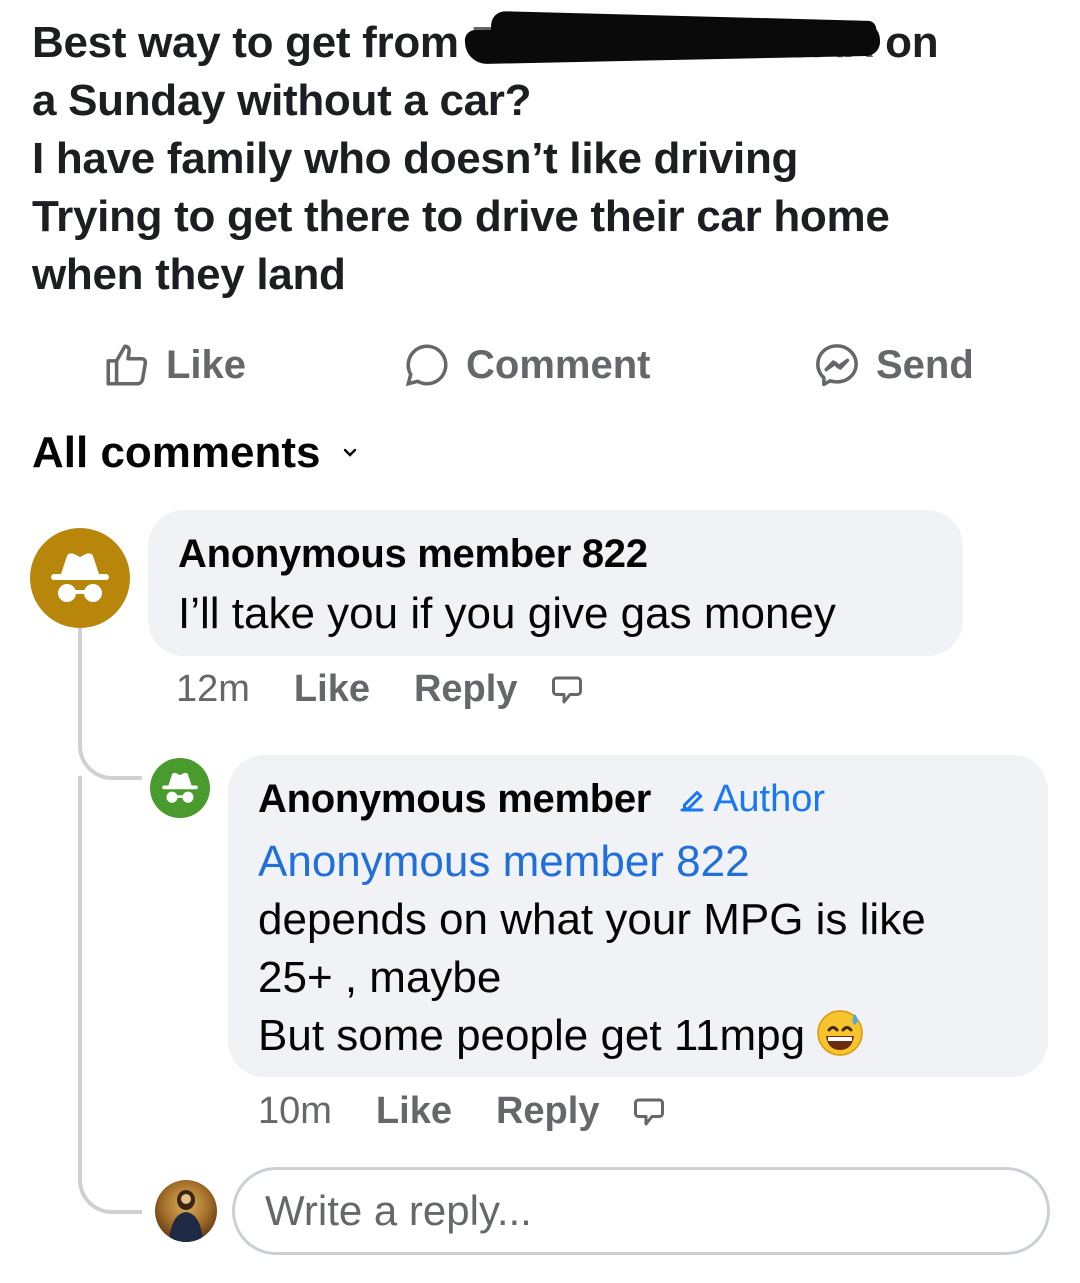 This screenshot has height=1283, width=1080. I want to click on comment-author: Anonymous member, so click(454, 799).